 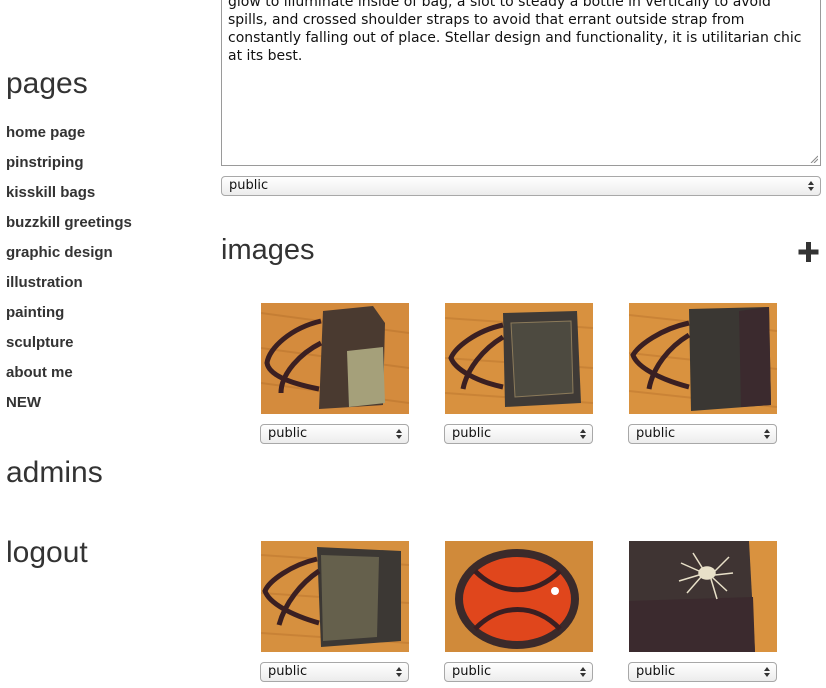 What do you see at coordinates (702, 434) in the screenshot?
I see `image-visibility-select-3: public` at bounding box center [702, 434].